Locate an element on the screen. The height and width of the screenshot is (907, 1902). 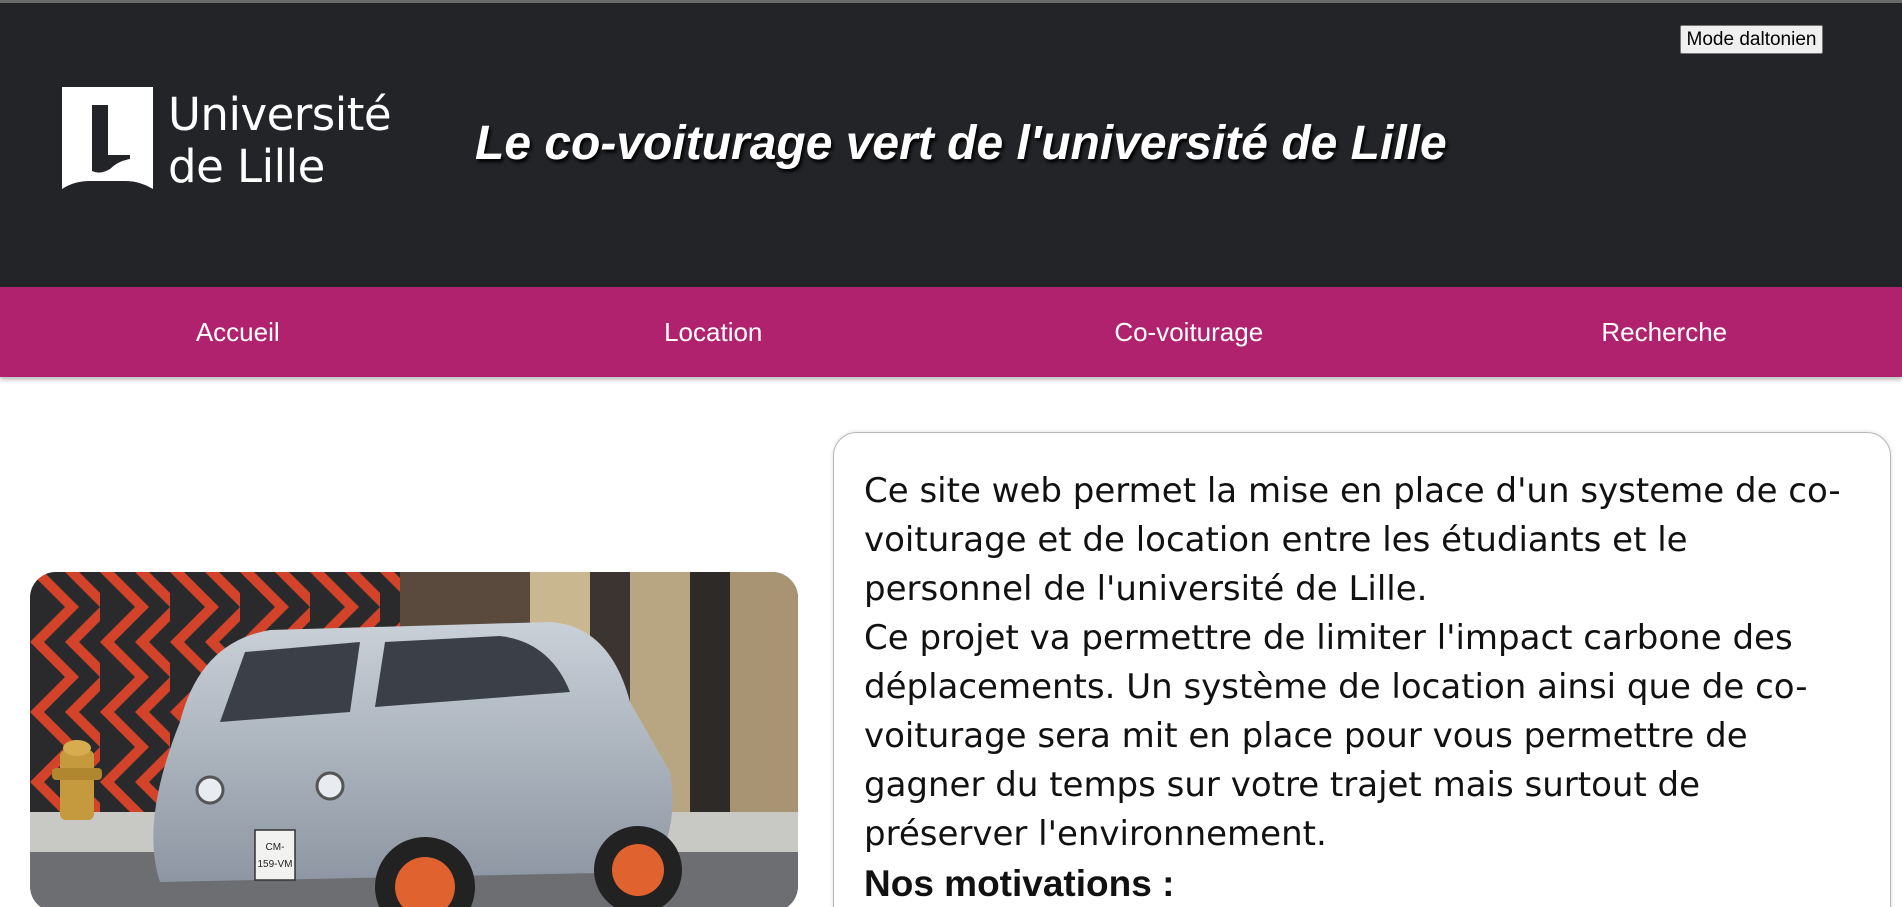
car-photo: CM- 159-VM is located at coordinates (414, 739).